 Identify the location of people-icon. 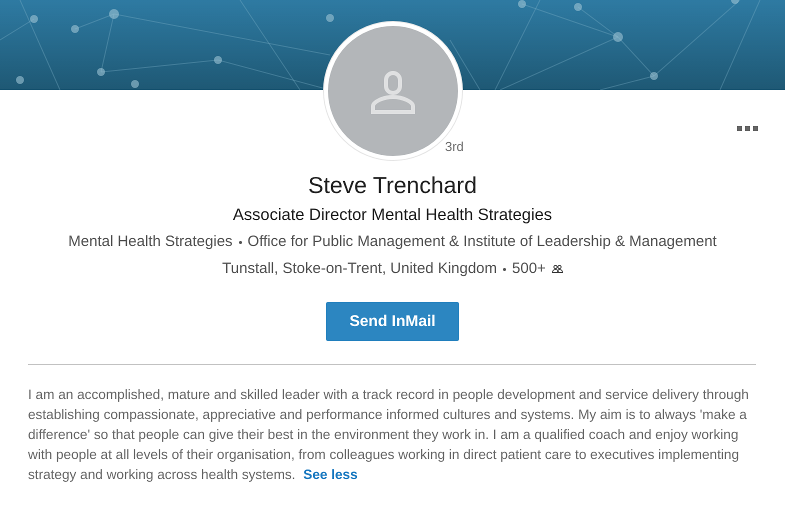
(557, 269).